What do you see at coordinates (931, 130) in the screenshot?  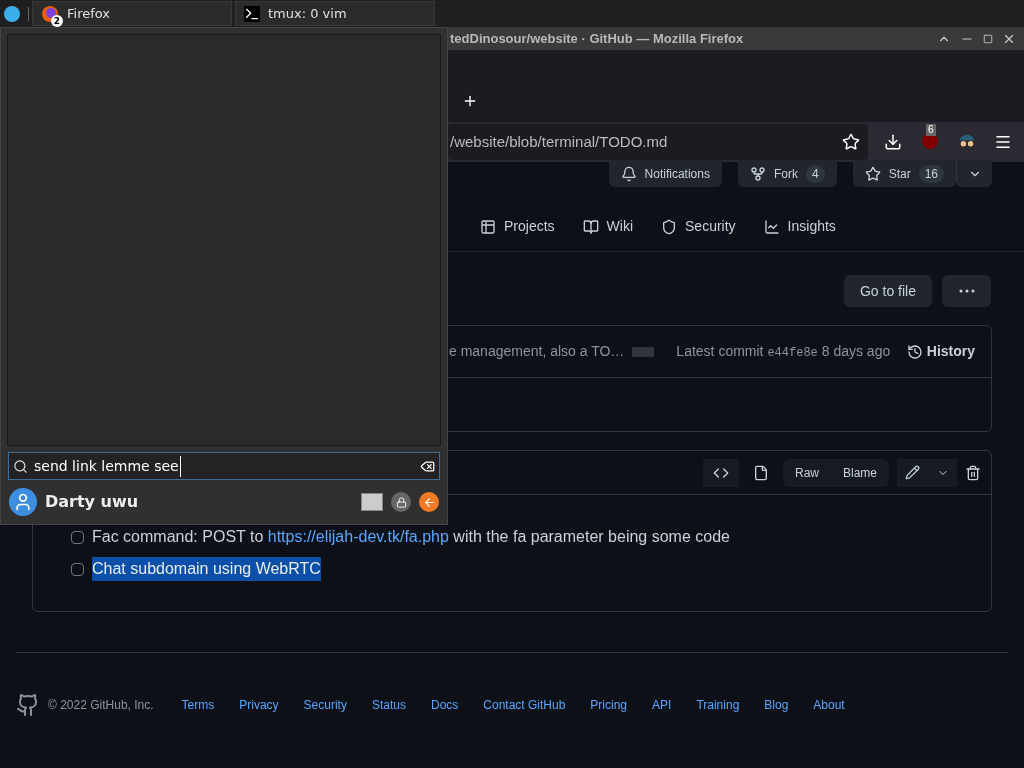 I see `extension-count-badge: 6` at bounding box center [931, 130].